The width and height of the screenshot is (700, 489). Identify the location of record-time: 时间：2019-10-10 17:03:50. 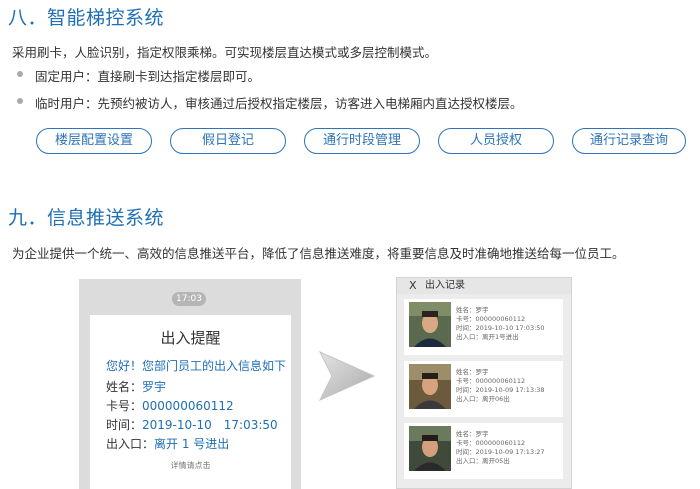
(500, 328).